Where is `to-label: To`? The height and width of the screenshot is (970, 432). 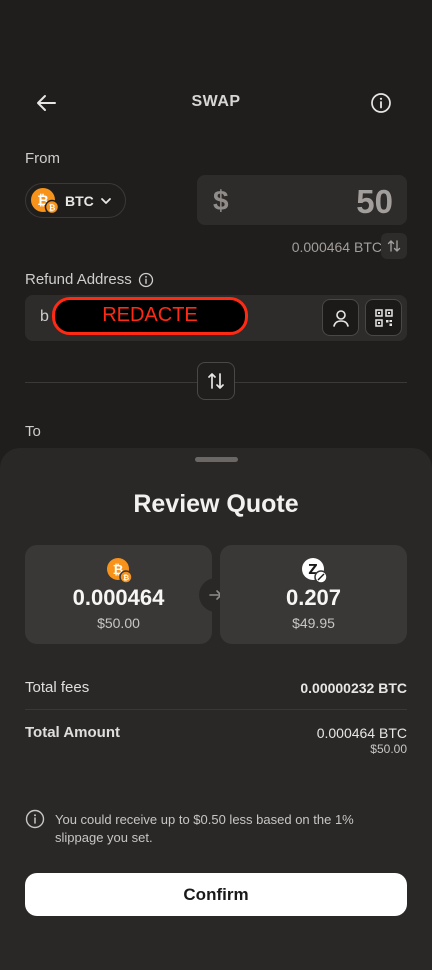
to-label: To is located at coordinates (33, 431).